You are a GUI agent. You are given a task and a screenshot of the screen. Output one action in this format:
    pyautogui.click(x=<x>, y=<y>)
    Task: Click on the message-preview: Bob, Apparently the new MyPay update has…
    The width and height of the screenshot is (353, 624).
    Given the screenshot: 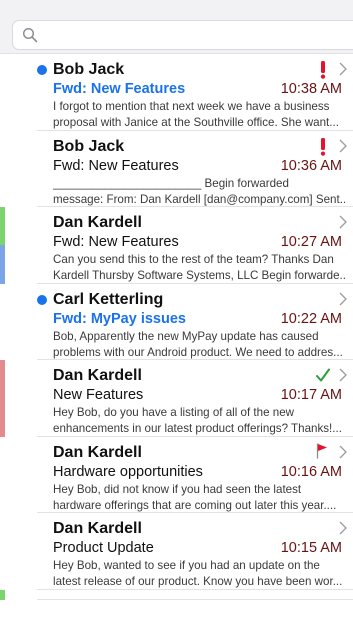 What is the action you would take?
    pyautogui.click(x=200, y=345)
    